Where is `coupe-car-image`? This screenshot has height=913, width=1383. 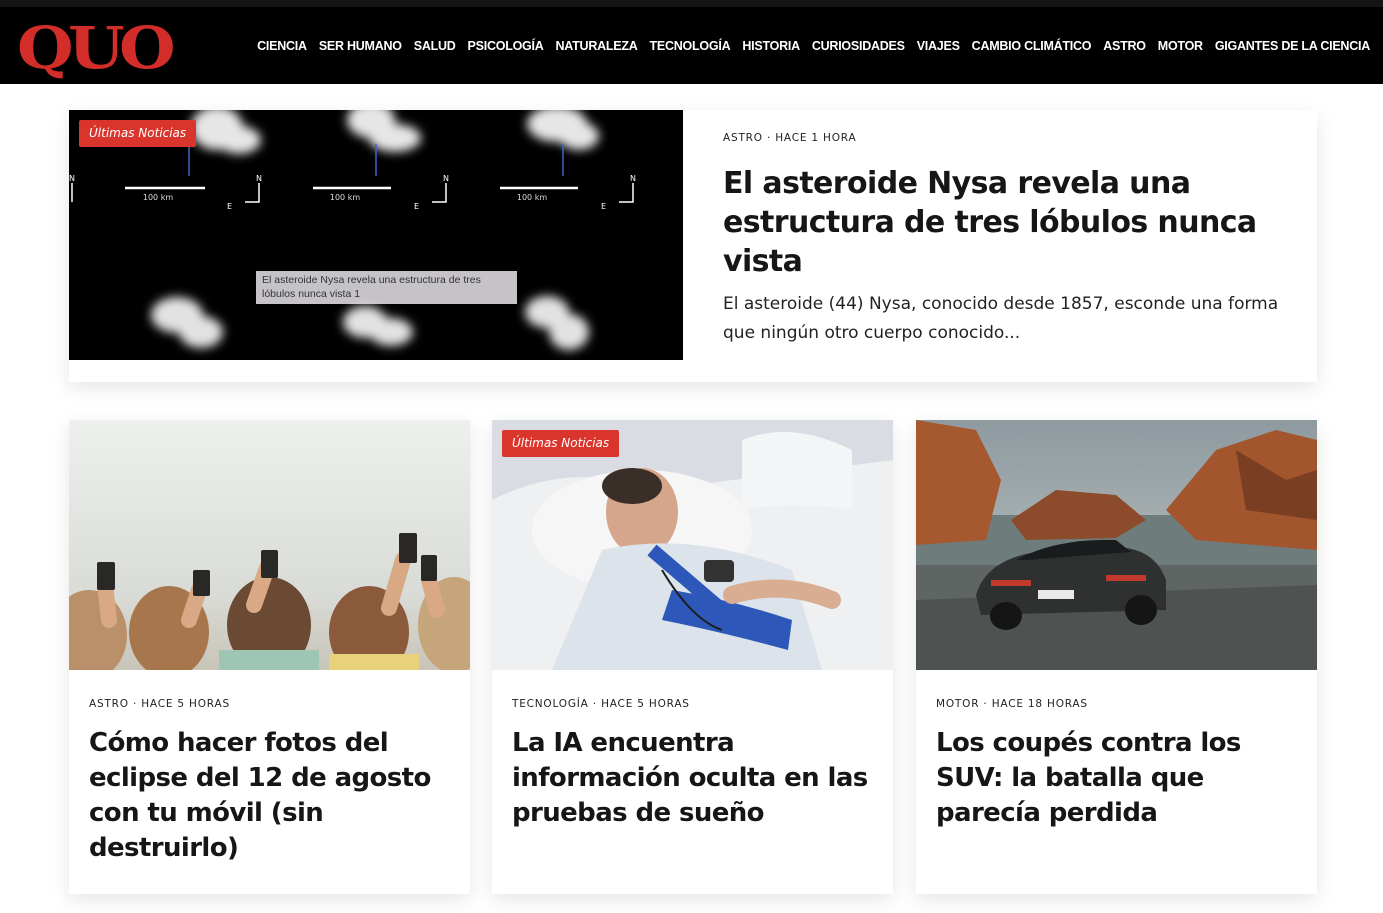
coupe-car-image is located at coordinates (1116, 545).